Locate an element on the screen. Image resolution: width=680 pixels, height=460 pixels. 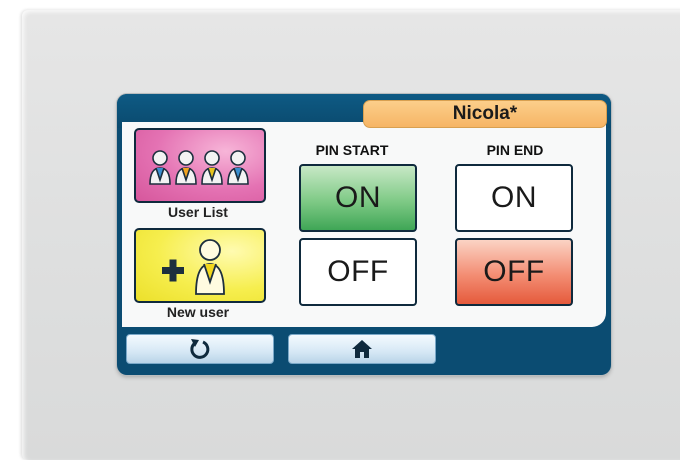
new-user-button is located at coordinates (200, 265).